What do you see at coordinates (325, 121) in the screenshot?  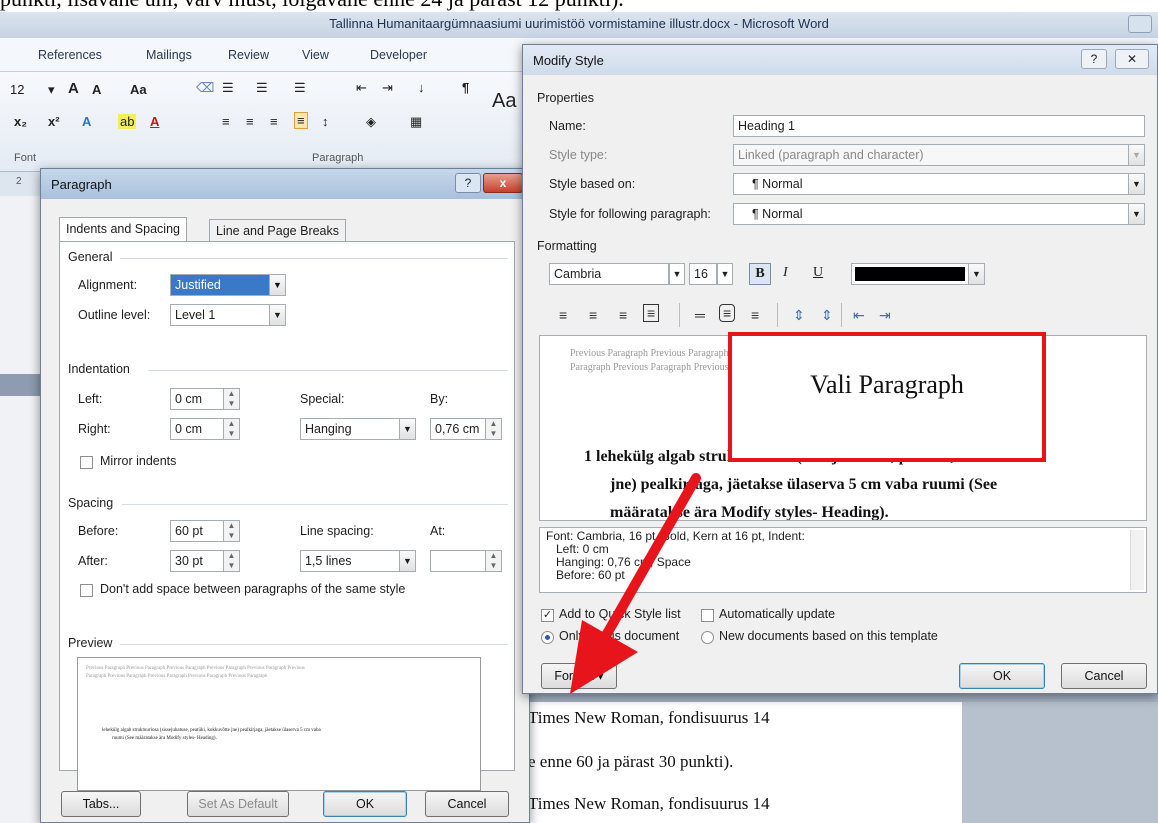 I see `line-spacing-icon: ↕` at bounding box center [325, 121].